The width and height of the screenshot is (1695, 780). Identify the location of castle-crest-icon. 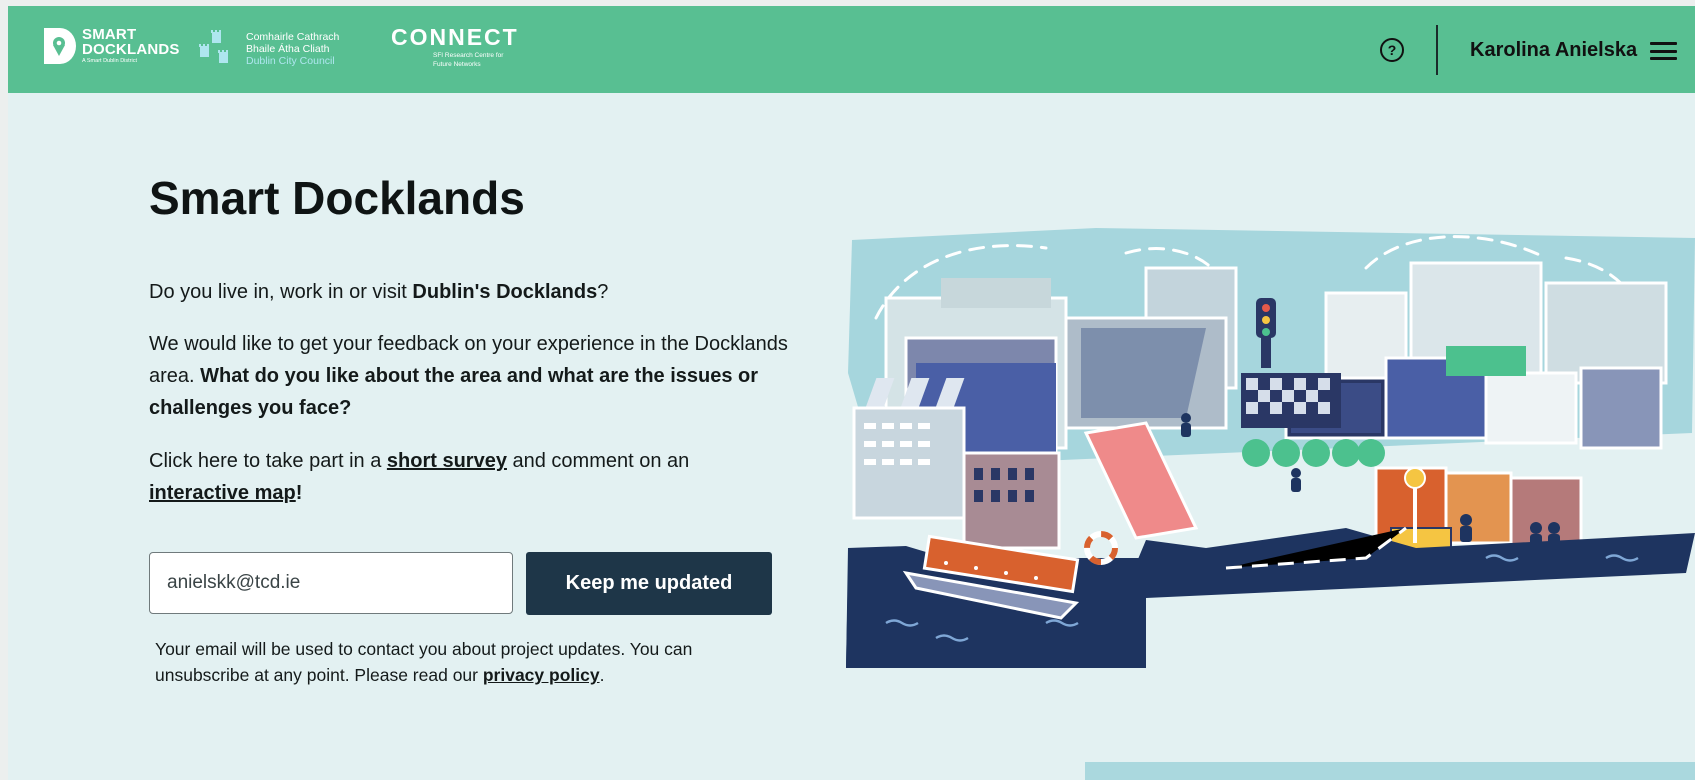
(213, 46).